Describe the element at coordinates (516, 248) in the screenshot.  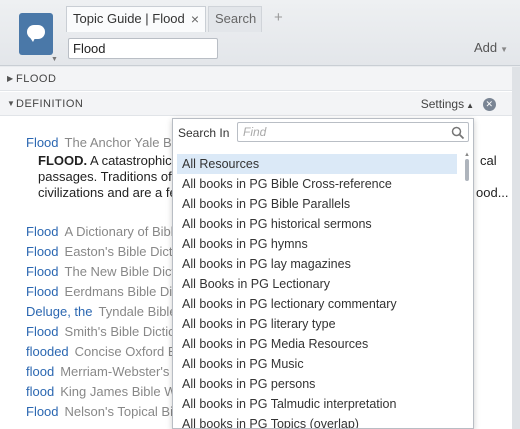
I see `content-scrollbar` at that location.